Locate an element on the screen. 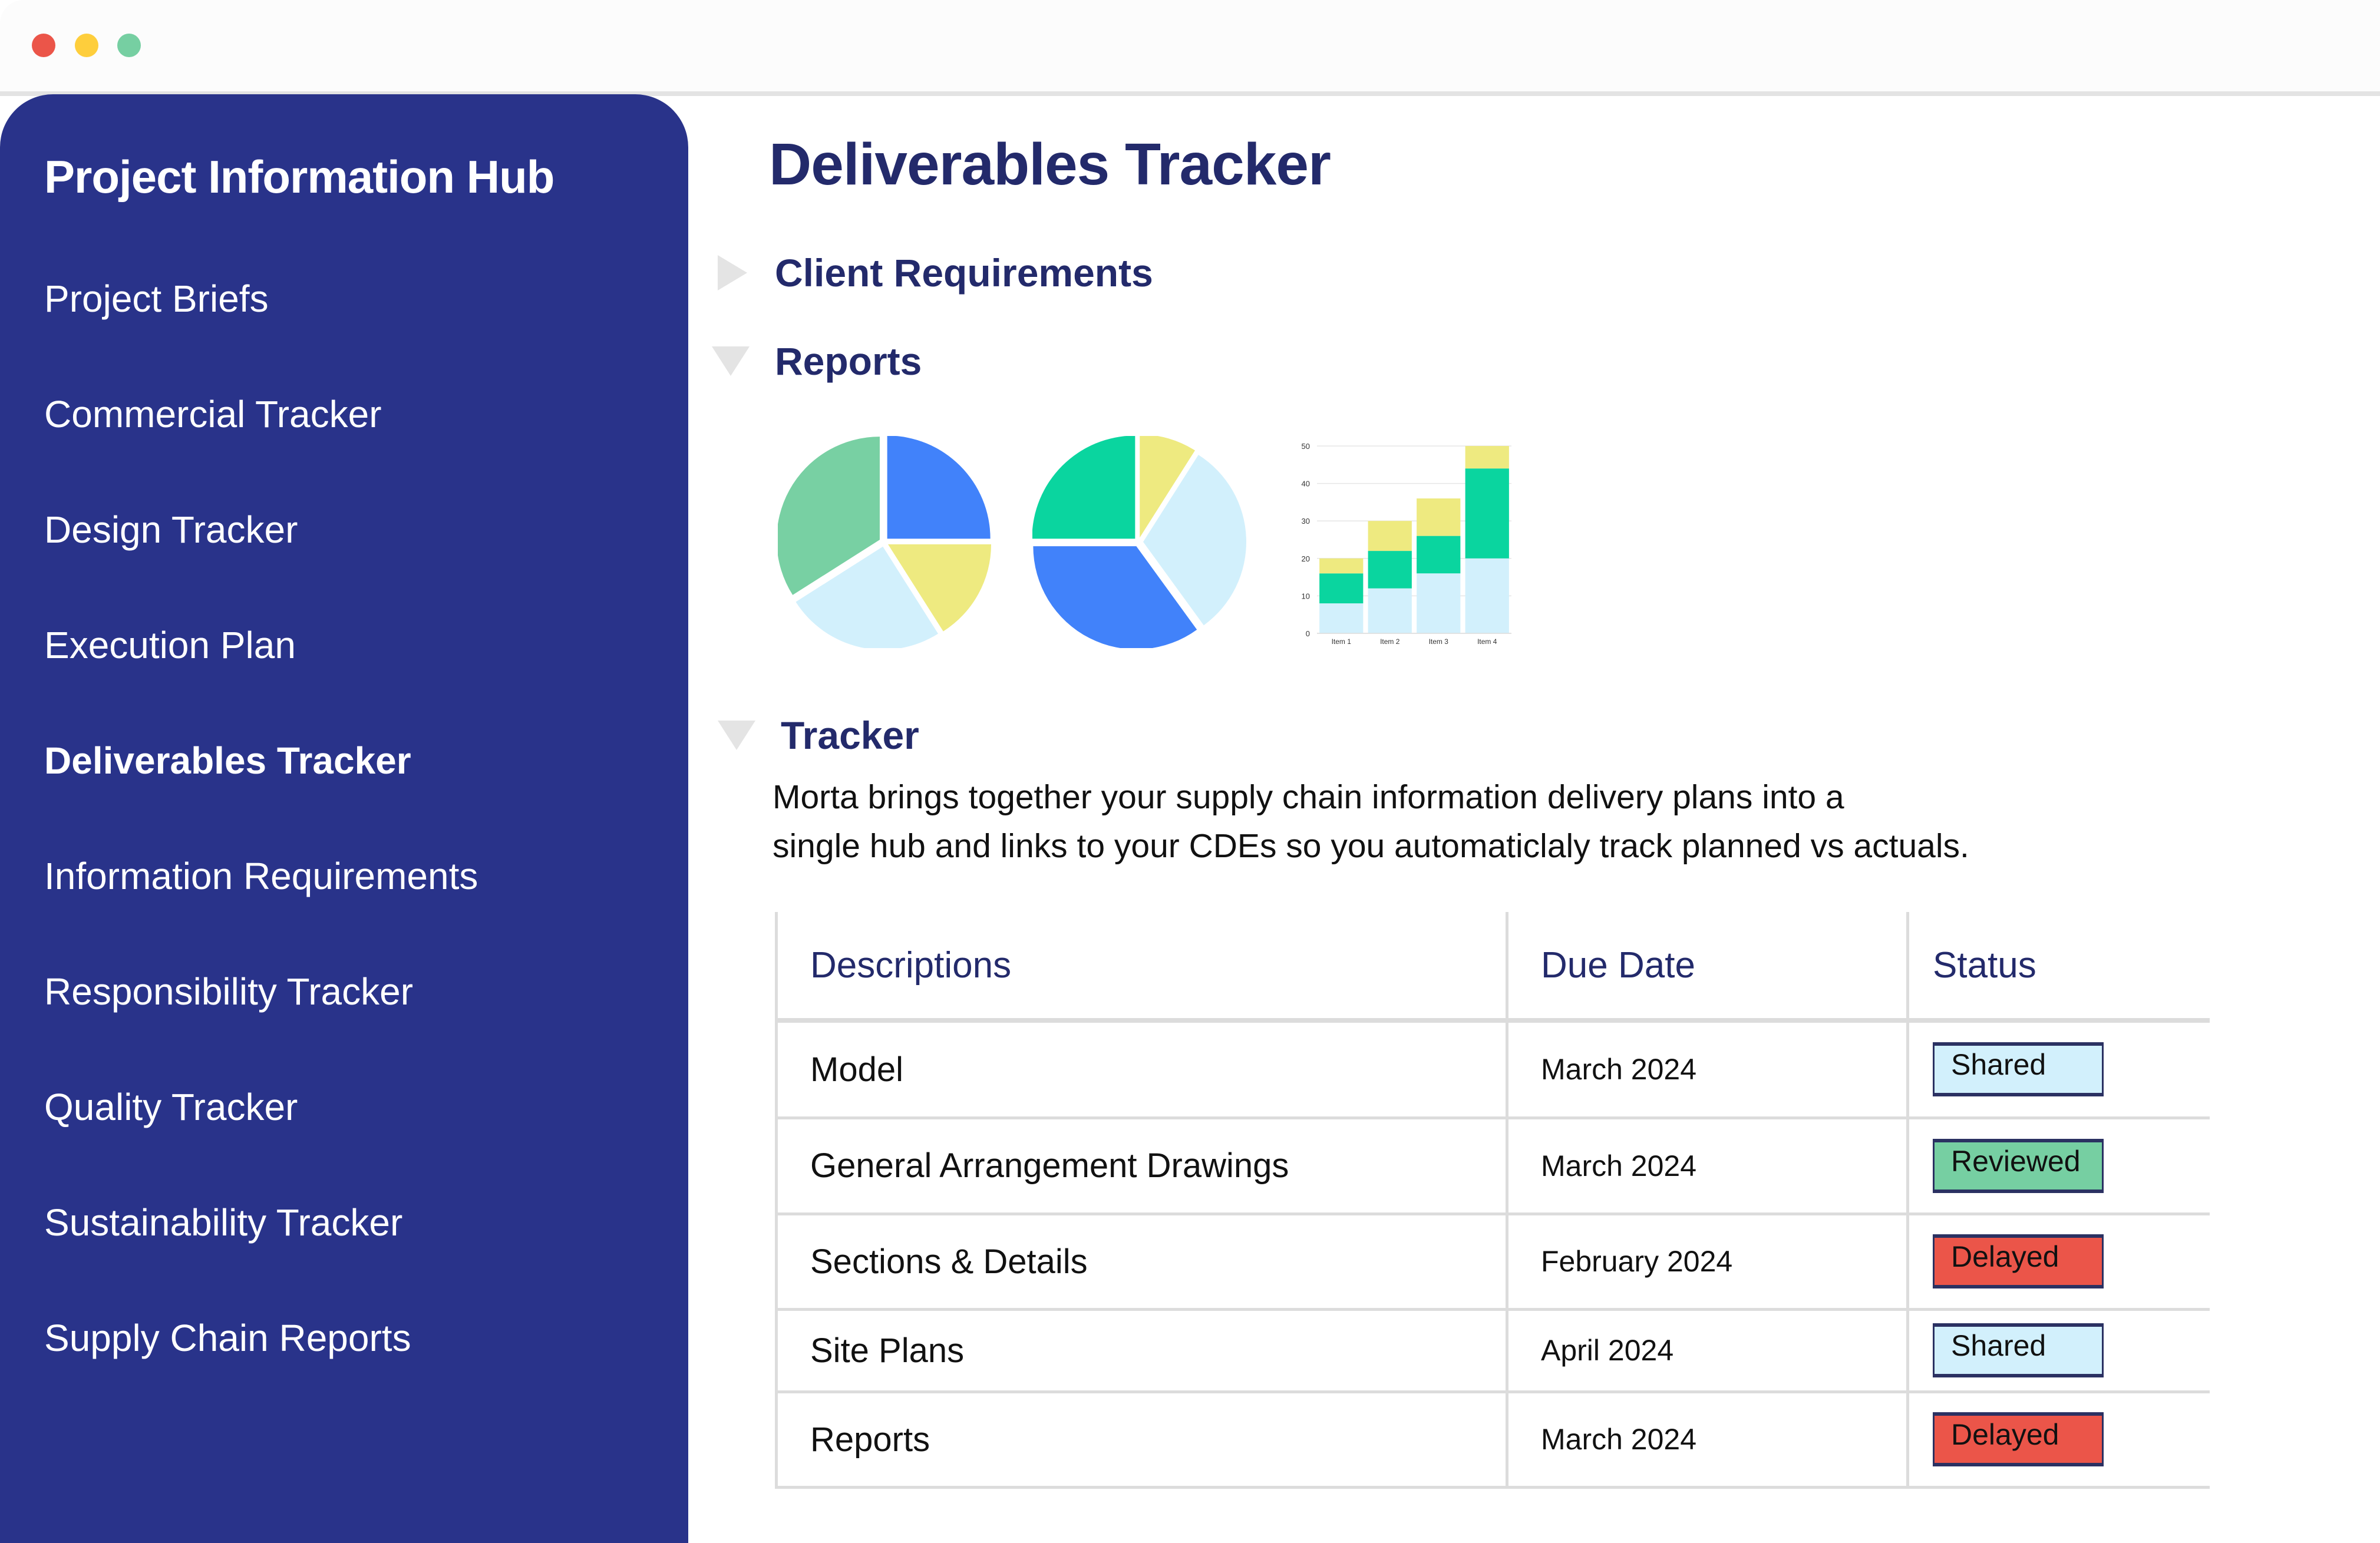 The height and width of the screenshot is (1543, 2380). y-tick-label: 10 is located at coordinates (1306, 596).